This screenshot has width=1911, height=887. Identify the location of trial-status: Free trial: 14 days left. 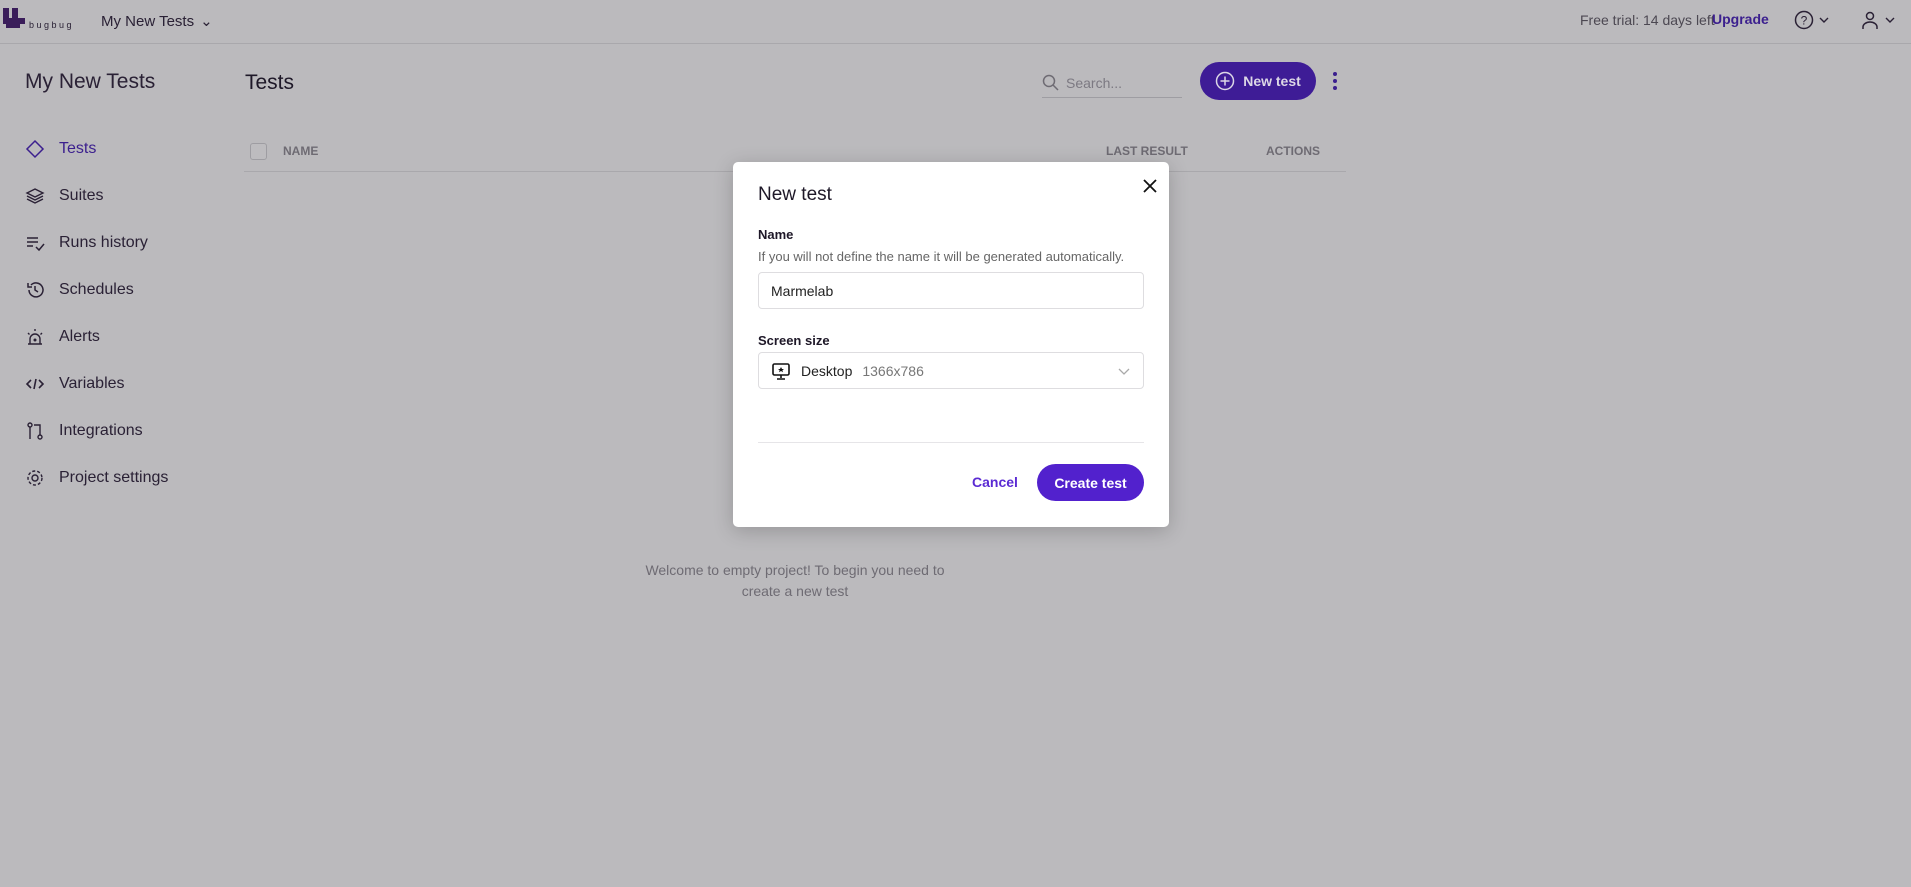
(1647, 20).